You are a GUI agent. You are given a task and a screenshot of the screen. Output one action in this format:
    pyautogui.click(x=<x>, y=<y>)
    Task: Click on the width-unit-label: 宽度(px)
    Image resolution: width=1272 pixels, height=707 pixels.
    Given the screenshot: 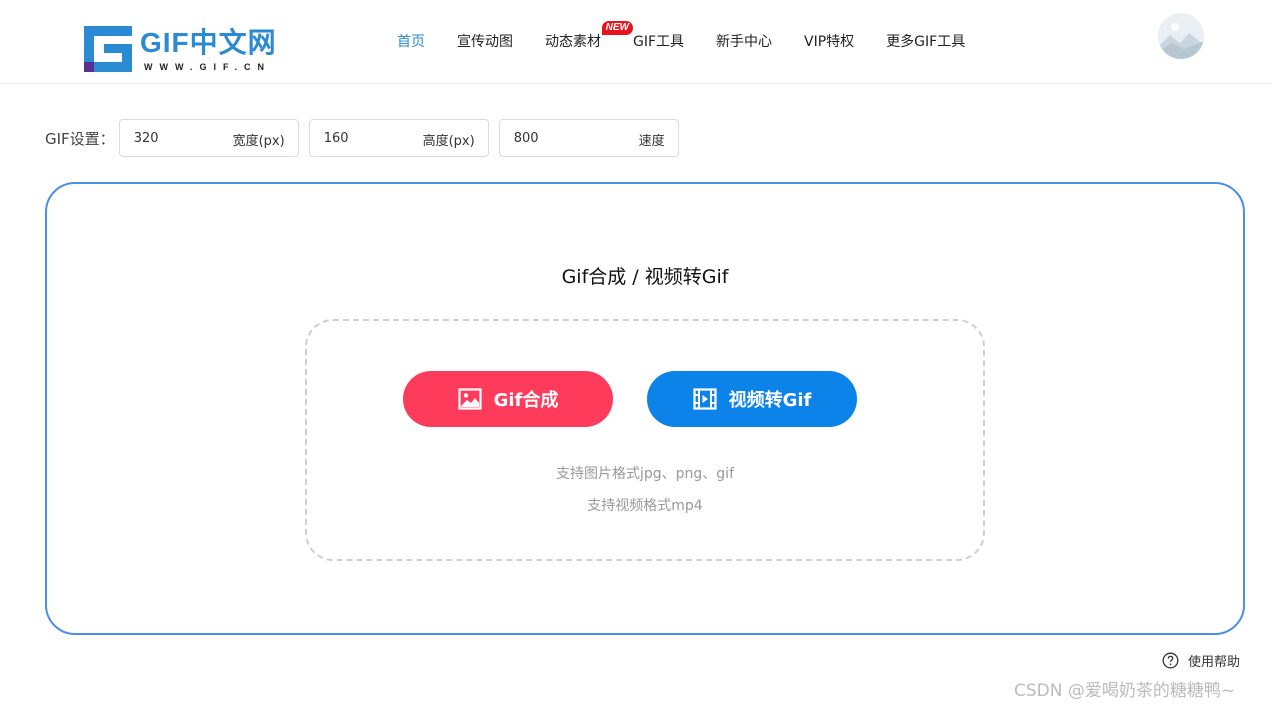 What is the action you would take?
    pyautogui.click(x=258, y=141)
    